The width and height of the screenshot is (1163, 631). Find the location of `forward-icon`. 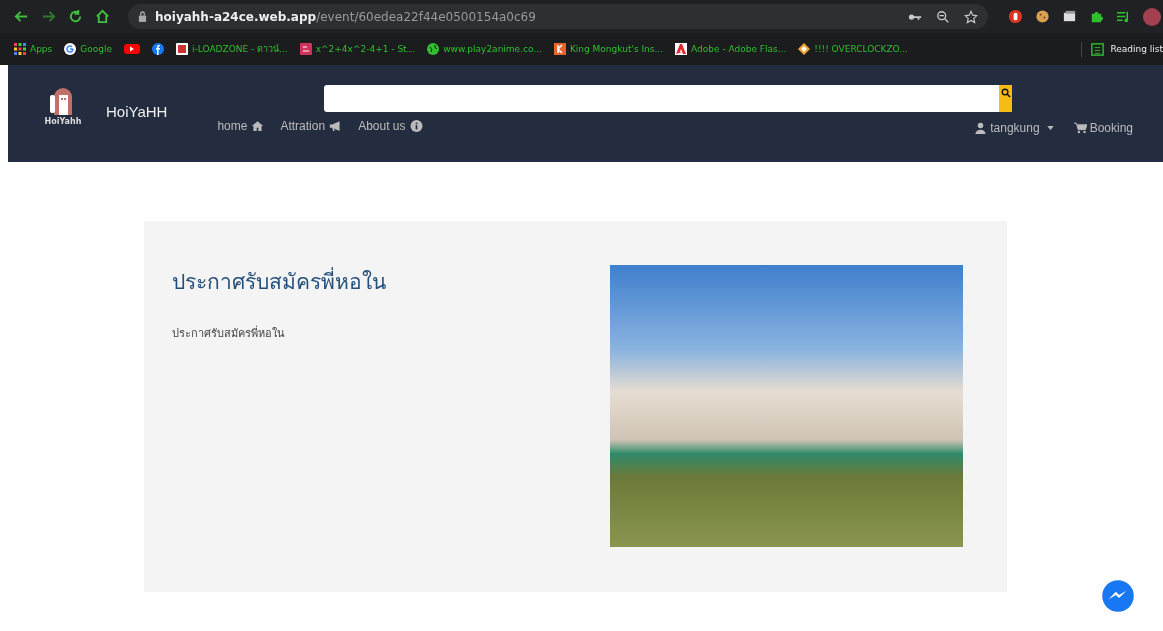

forward-icon is located at coordinates (48, 16).